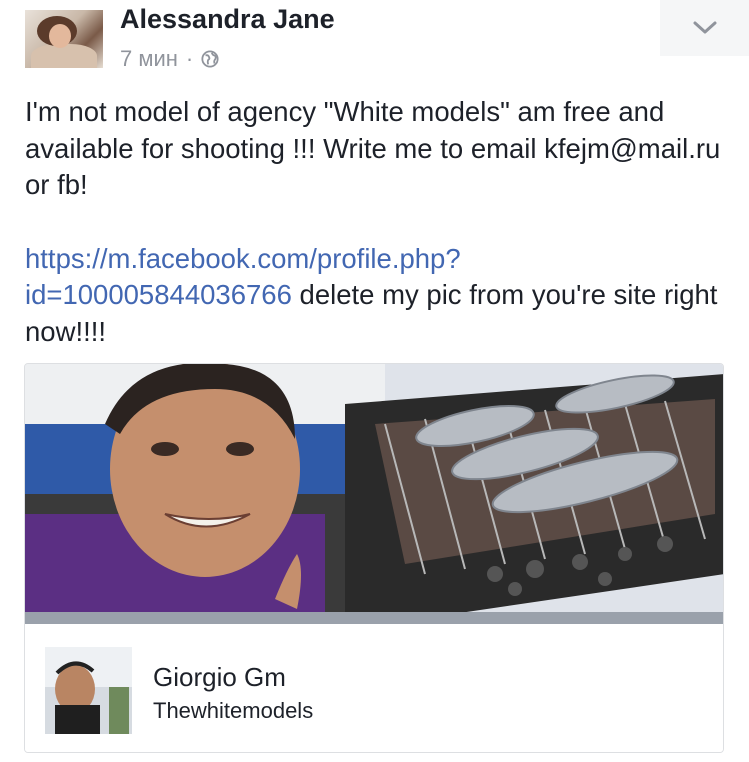 The image size is (749, 762). What do you see at coordinates (60, 36) in the screenshot?
I see `avatar-face-shape` at bounding box center [60, 36].